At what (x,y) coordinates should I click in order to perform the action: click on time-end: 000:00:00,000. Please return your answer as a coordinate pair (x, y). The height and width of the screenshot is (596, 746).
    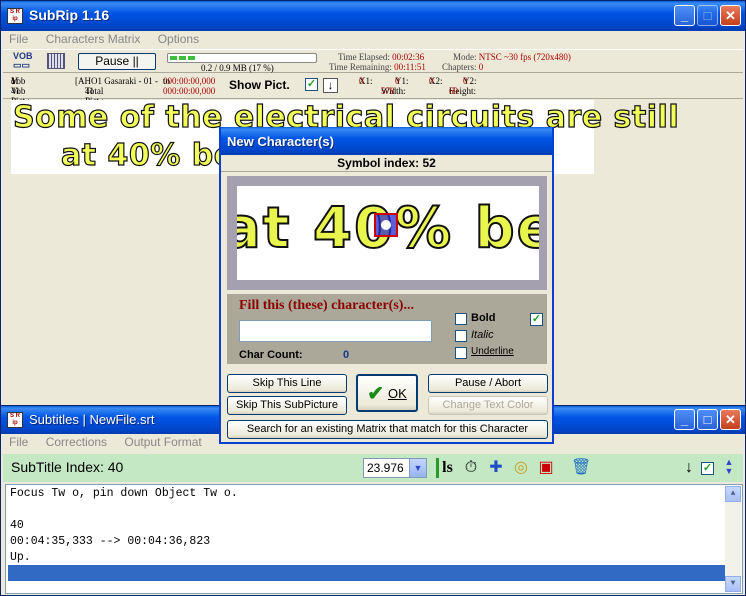
    Looking at the image, I should click on (189, 91).